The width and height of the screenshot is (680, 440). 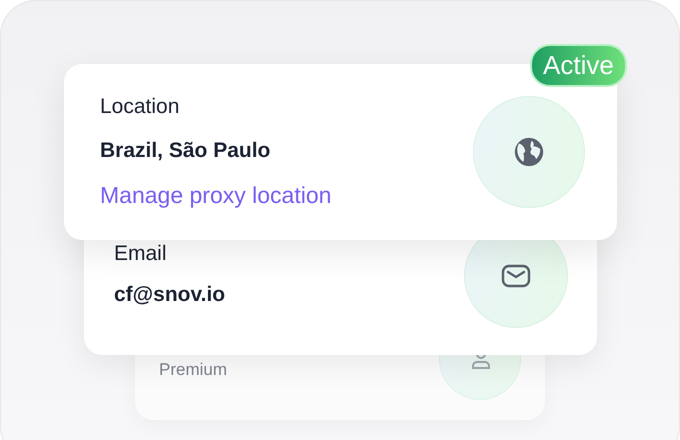 I want to click on plan-name: Premium, so click(x=193, y=370).